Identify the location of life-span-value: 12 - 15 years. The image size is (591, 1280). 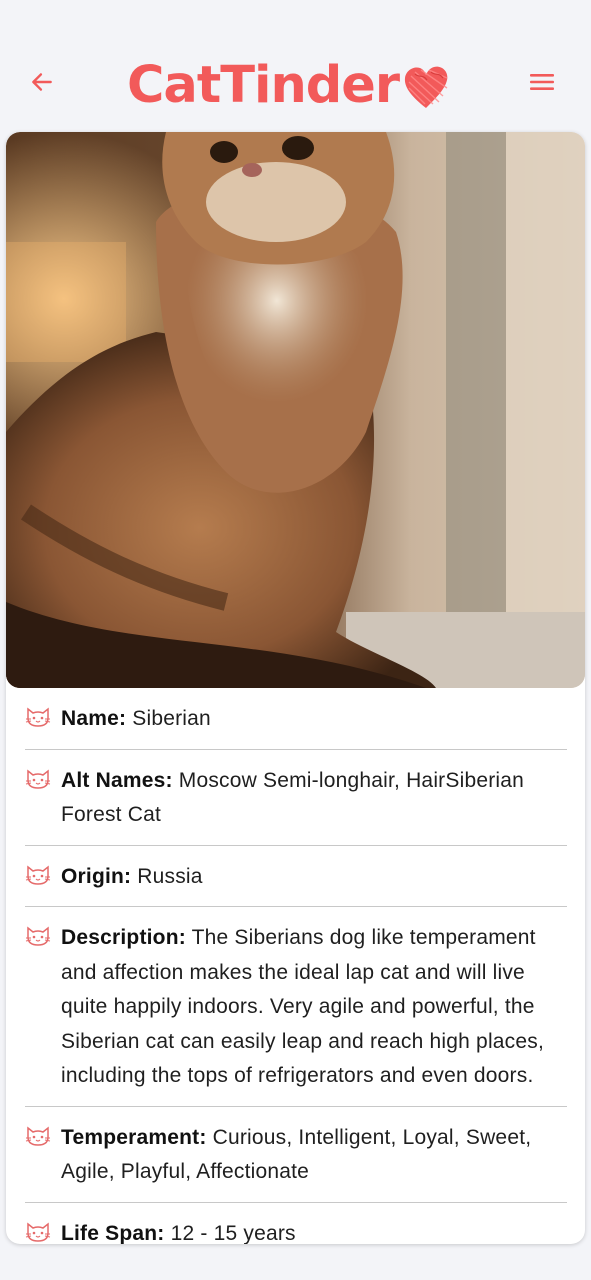
(233, 1233).